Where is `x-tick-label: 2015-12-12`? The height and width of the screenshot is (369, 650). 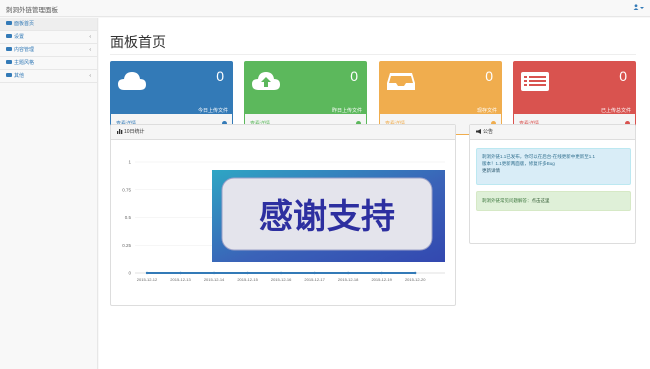
x-tick-label: 2015-12-12 is located at coordinates (147, 279).